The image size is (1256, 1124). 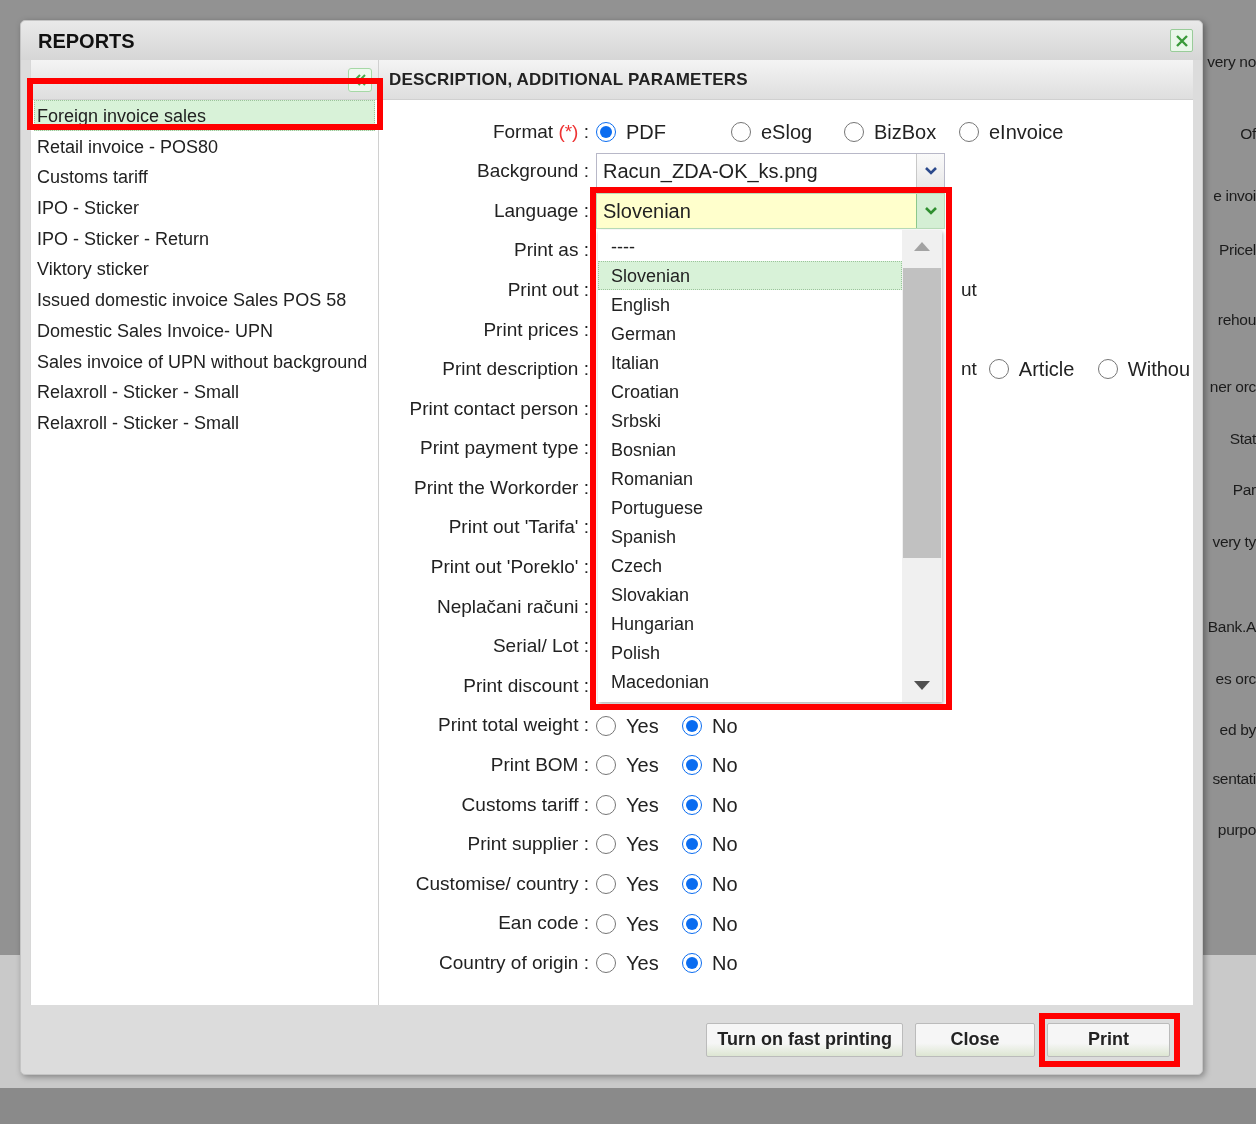 I want to click on dropdown-option: Bosnian, so click(x=750, y=450).